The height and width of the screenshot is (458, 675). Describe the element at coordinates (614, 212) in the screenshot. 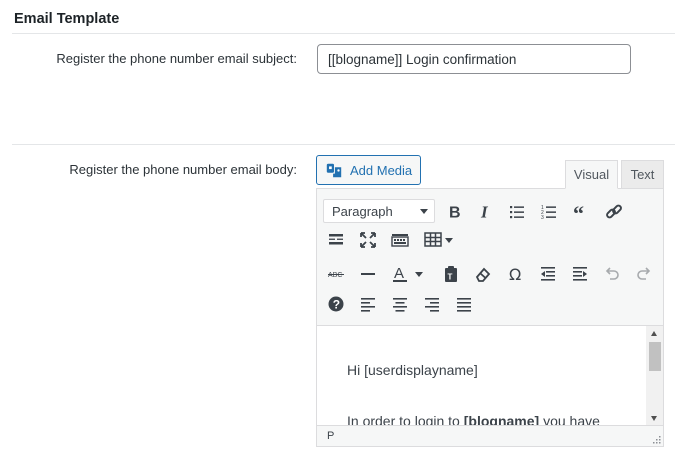

I see `link-icon` at that location.